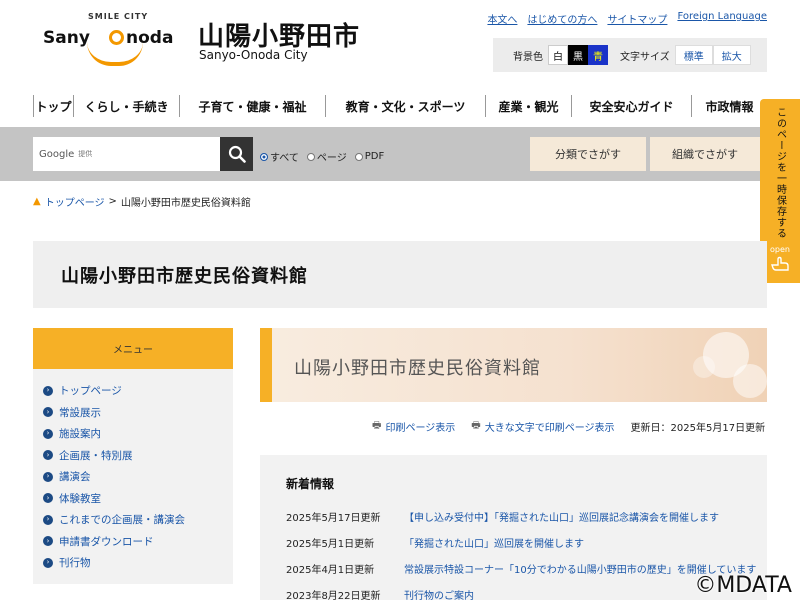  Describe the element at coordinates (439, 593) in the screenshot. I see `news-link: 刊行物のご案内` at that location.